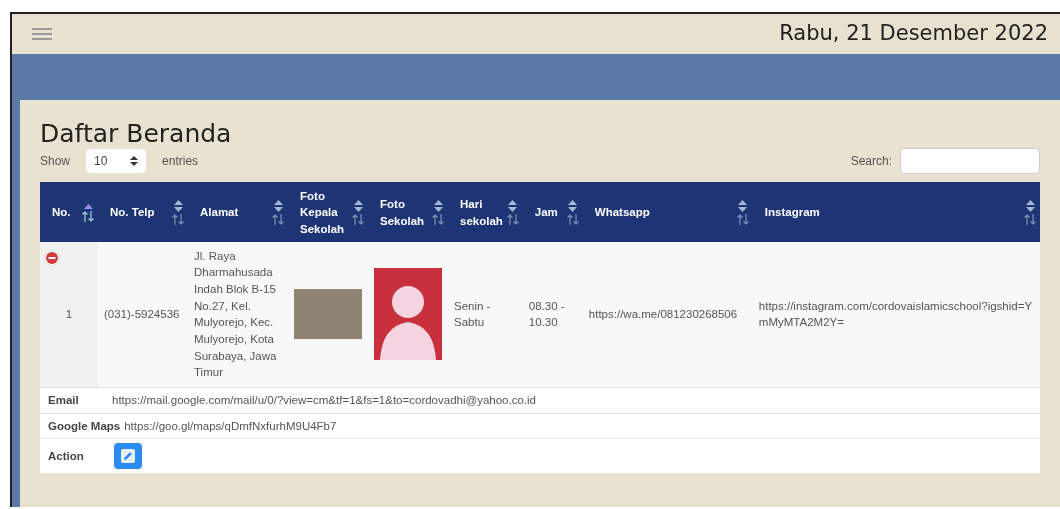 The height and width of the screenshot is (509, 1060). I want to click on column-header: Jam, so click(552, 211).